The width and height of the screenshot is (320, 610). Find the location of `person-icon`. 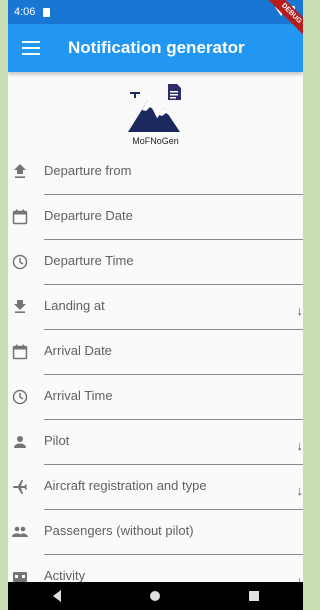

person-icon is located at coordinates (20, 442).